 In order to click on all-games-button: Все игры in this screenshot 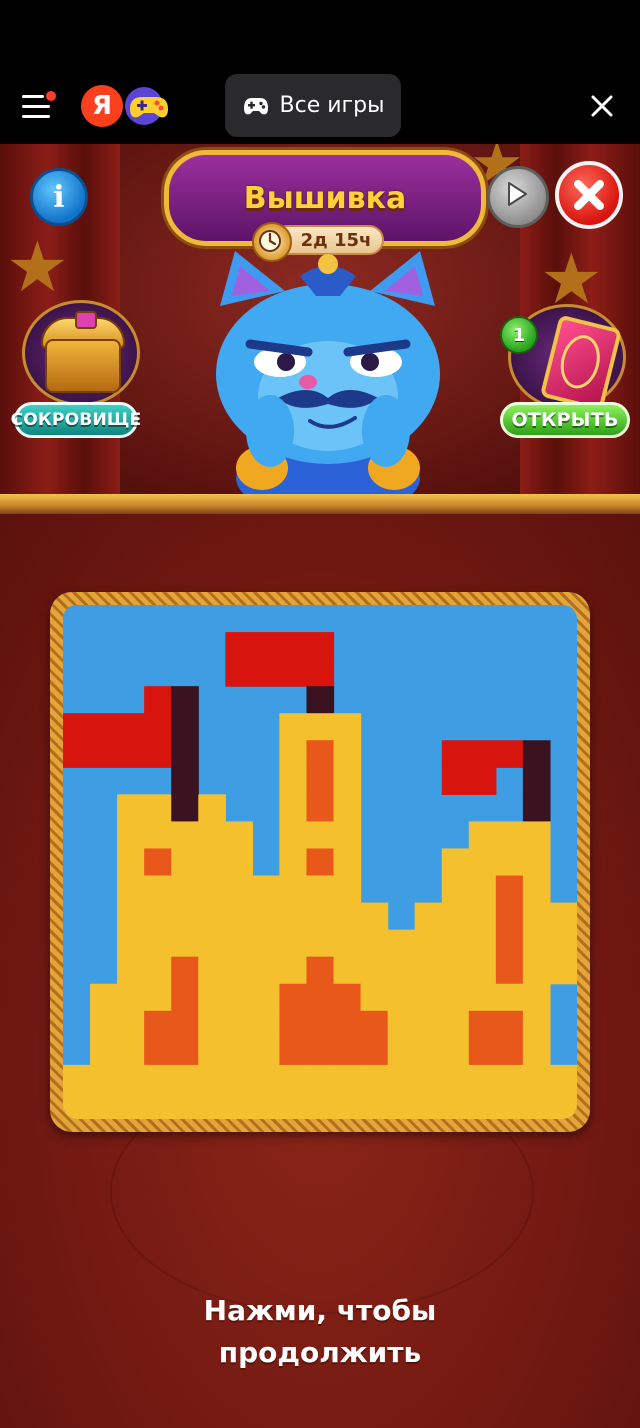, I will do `click(313, 105)`.